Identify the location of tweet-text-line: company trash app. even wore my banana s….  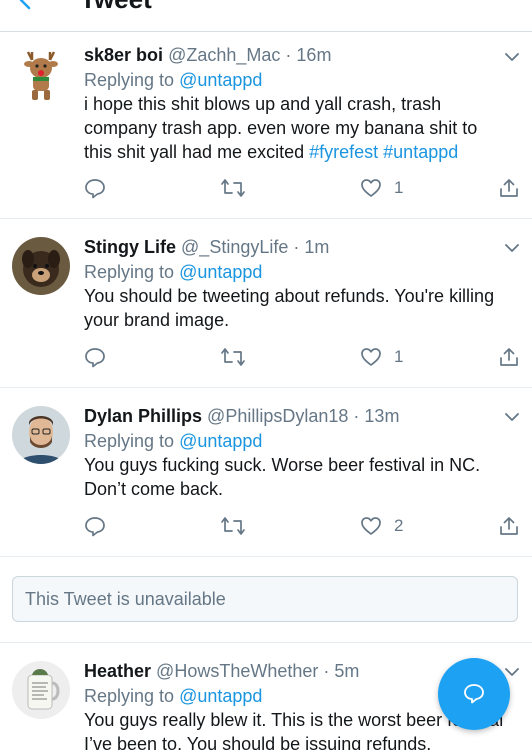
(281, 128).